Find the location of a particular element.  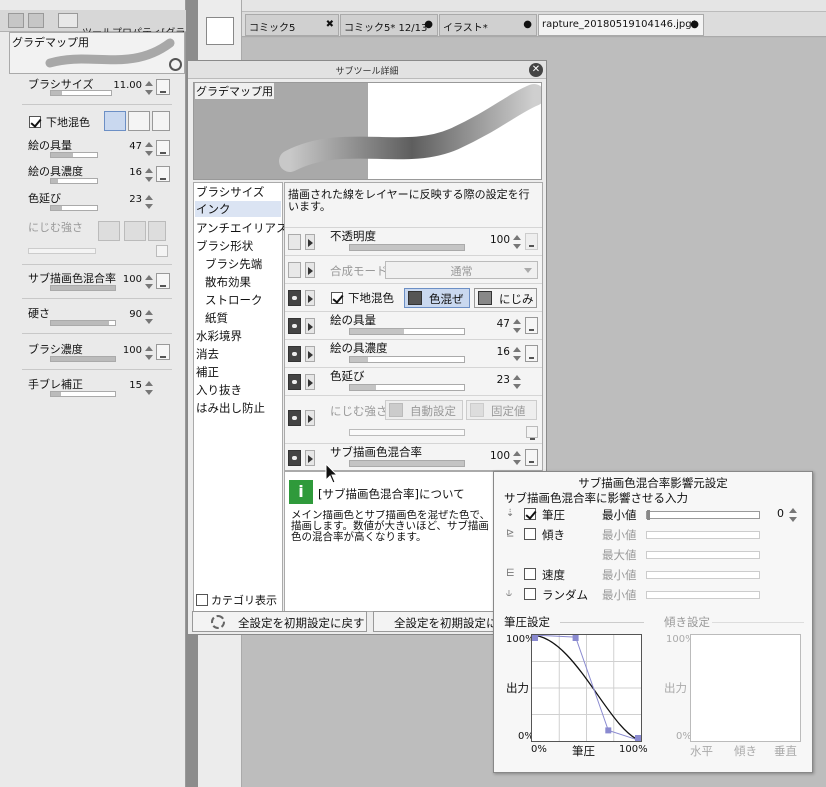

chevron-down-icon is located at coordinates (161, 121).